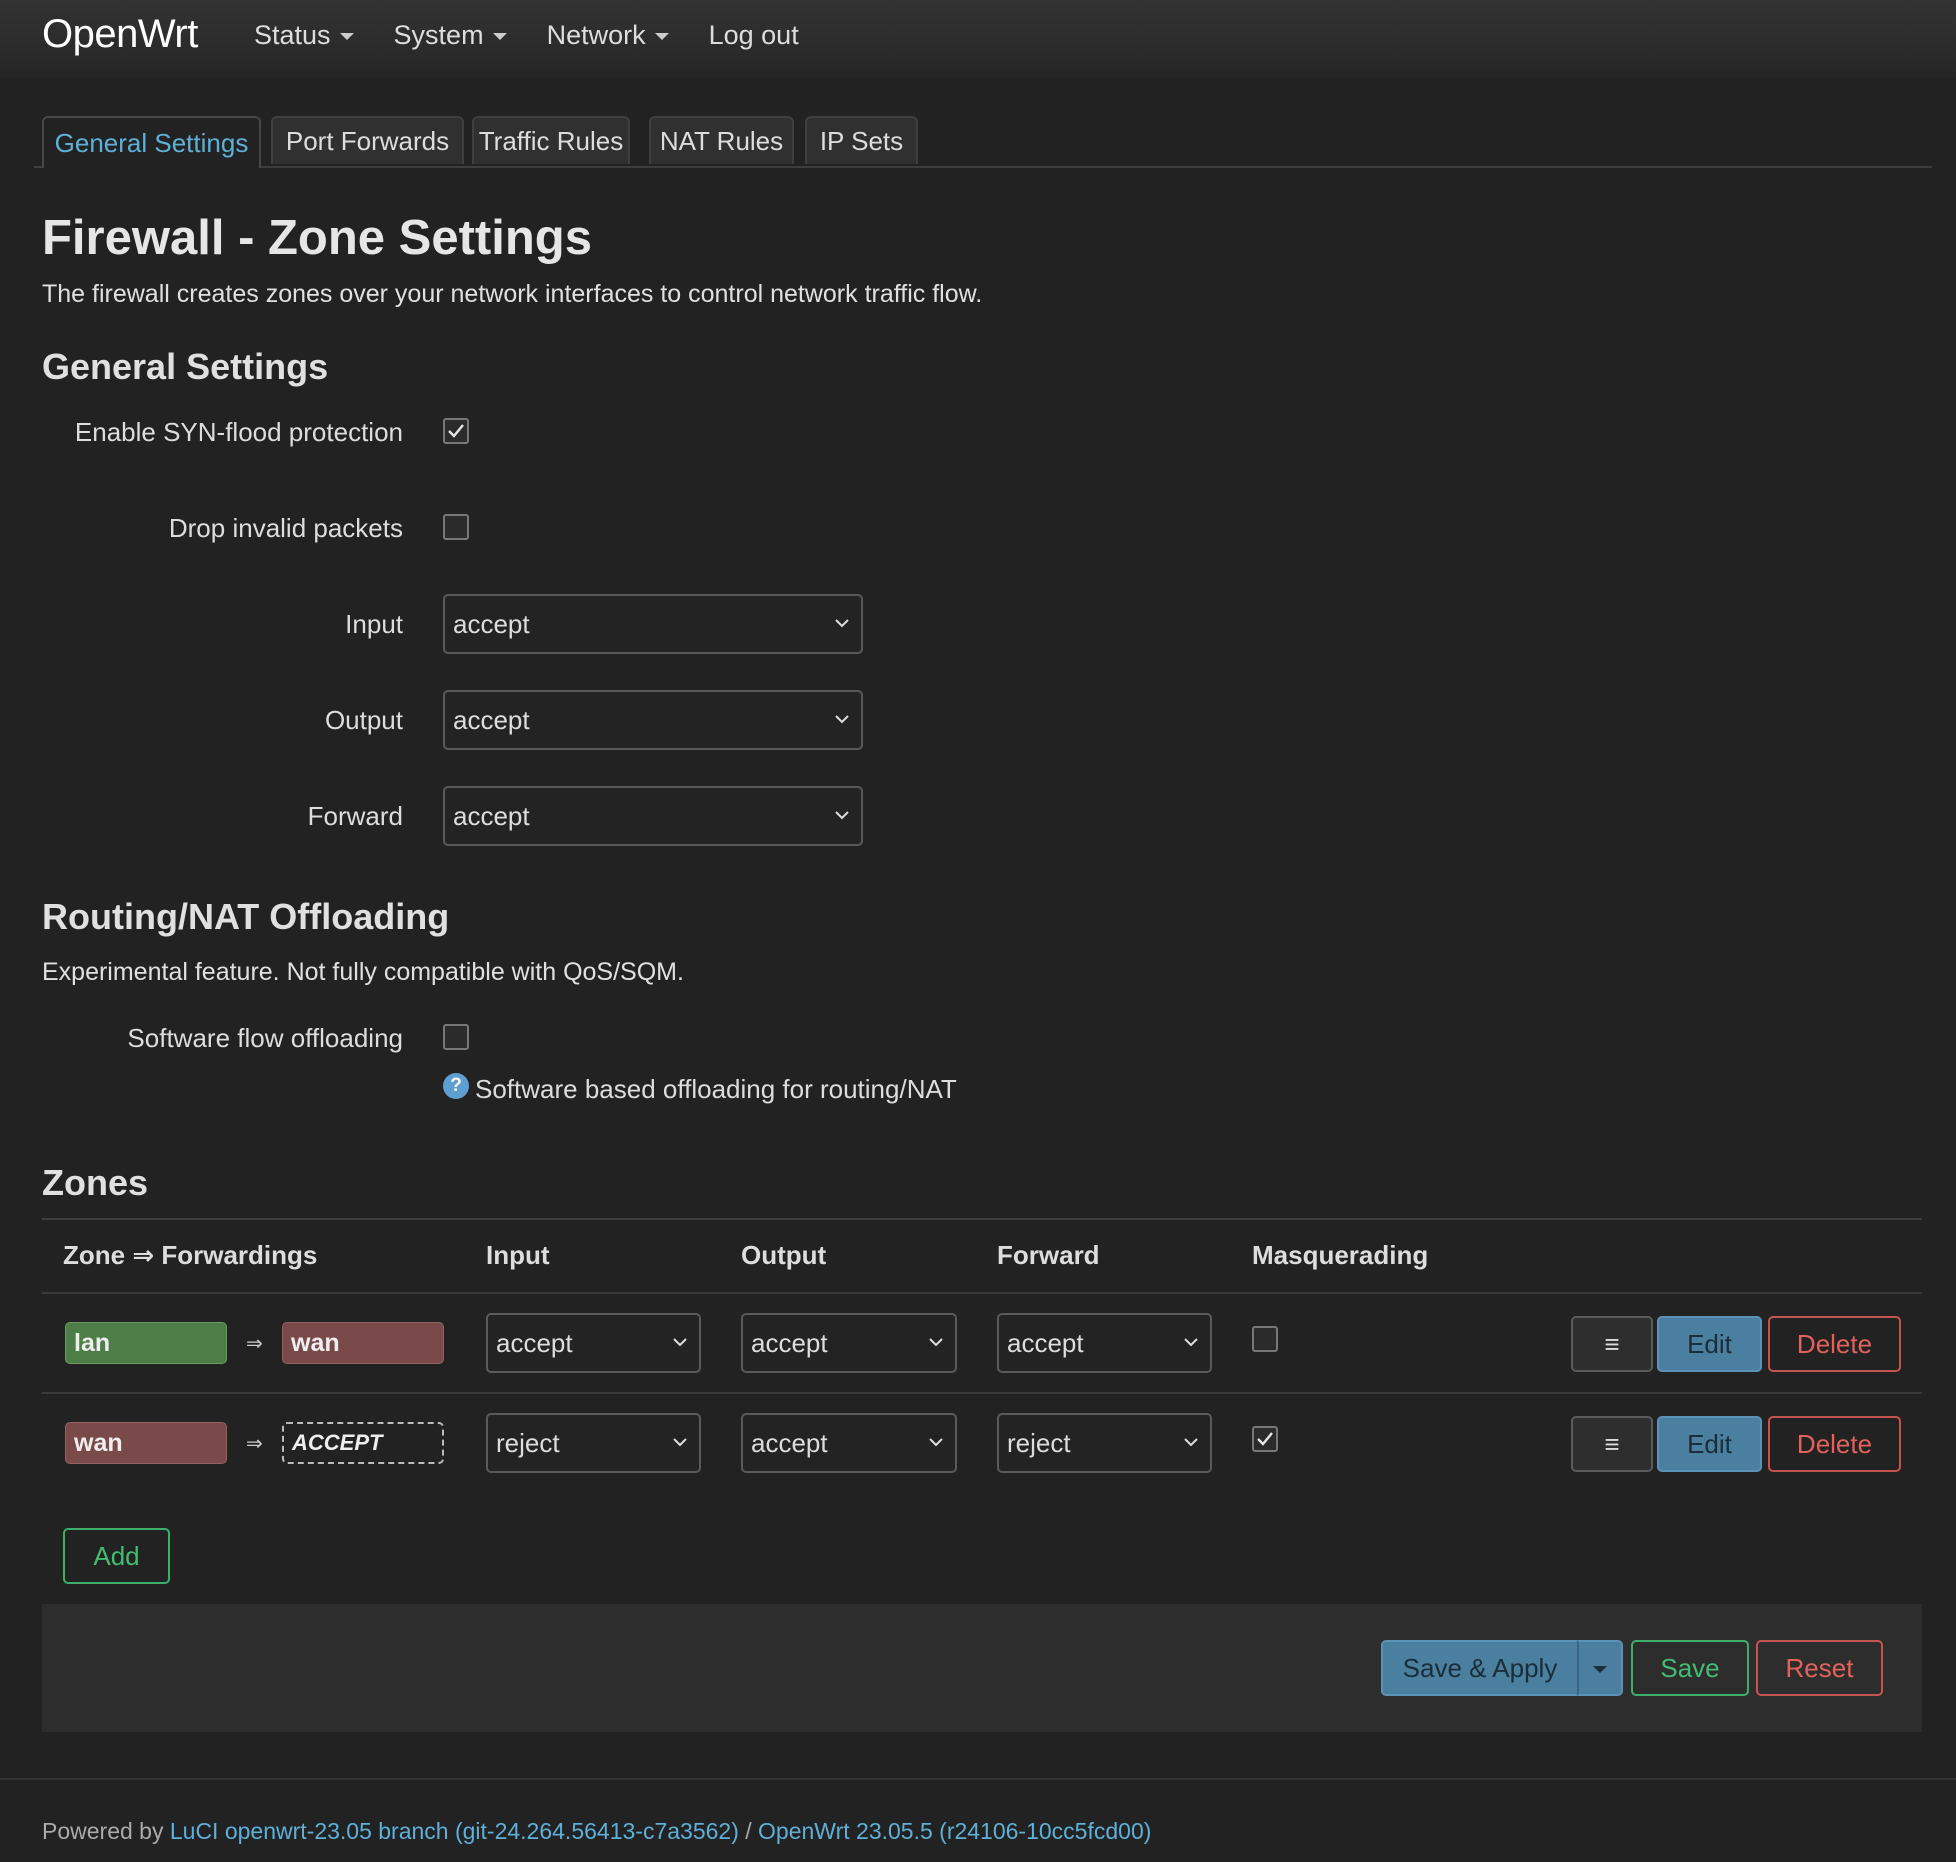 The height and width of the screenshot is (1862, 1956). Describe the element at coordinates (551, 140) in the screenshot. I see `tab-traffic-rules: Traffic Rules` at that location.